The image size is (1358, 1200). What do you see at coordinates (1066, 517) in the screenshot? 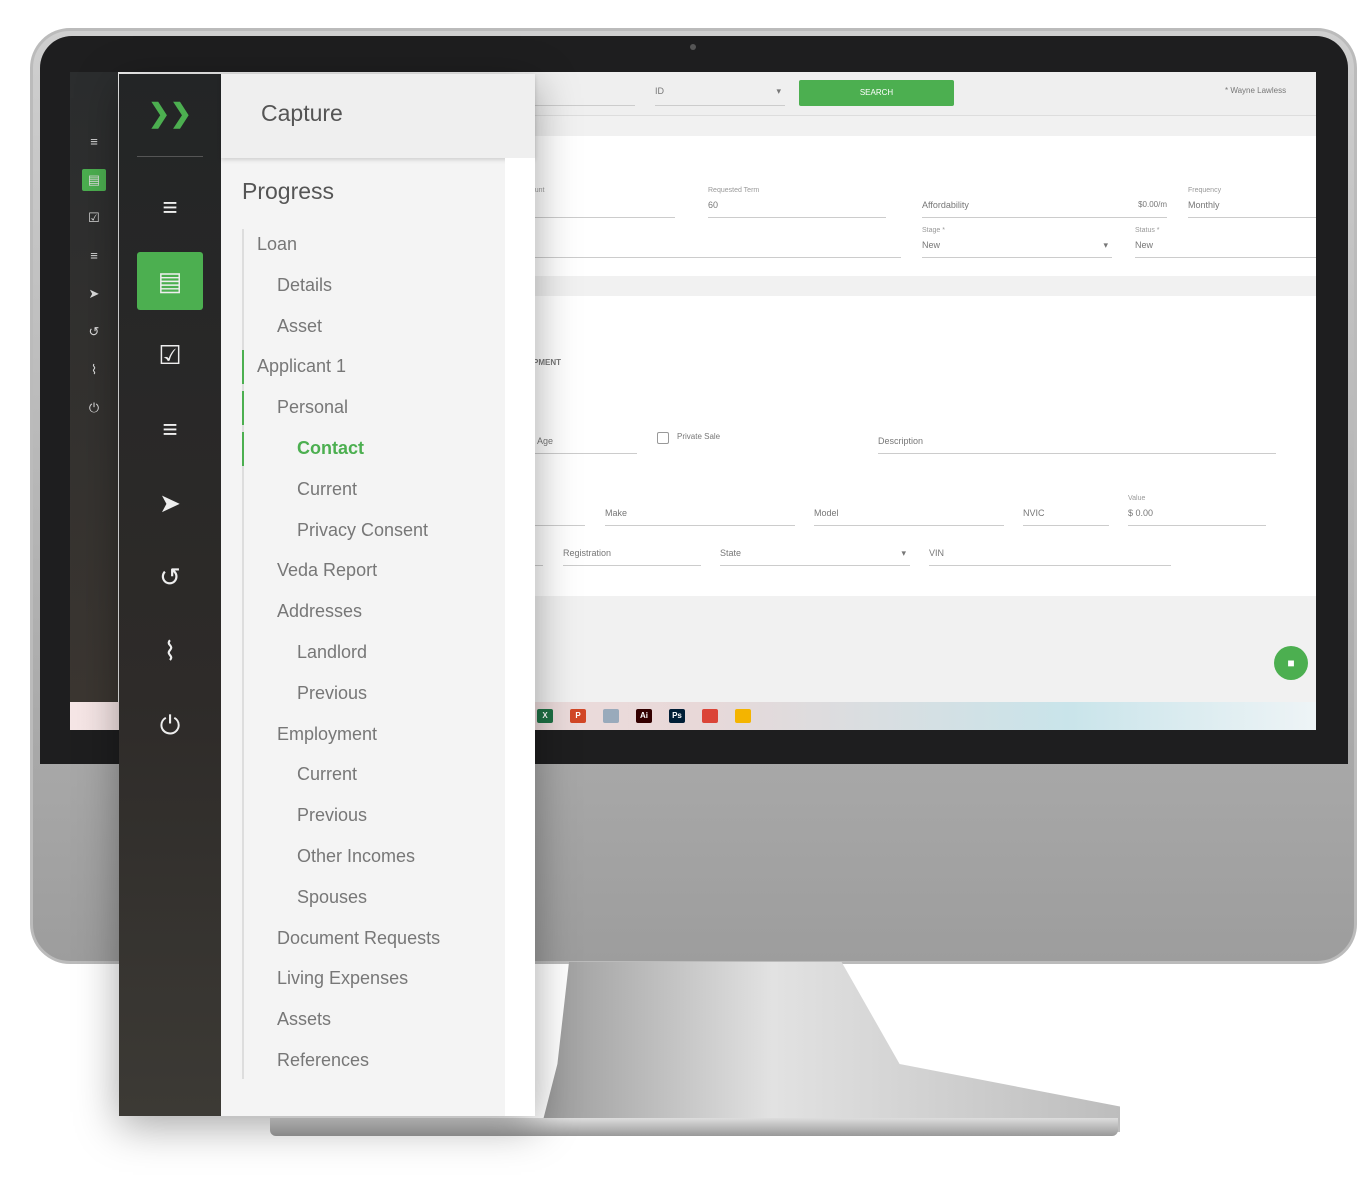
I see `nvic-input: NVIC` at bounding box center [1066, 517].